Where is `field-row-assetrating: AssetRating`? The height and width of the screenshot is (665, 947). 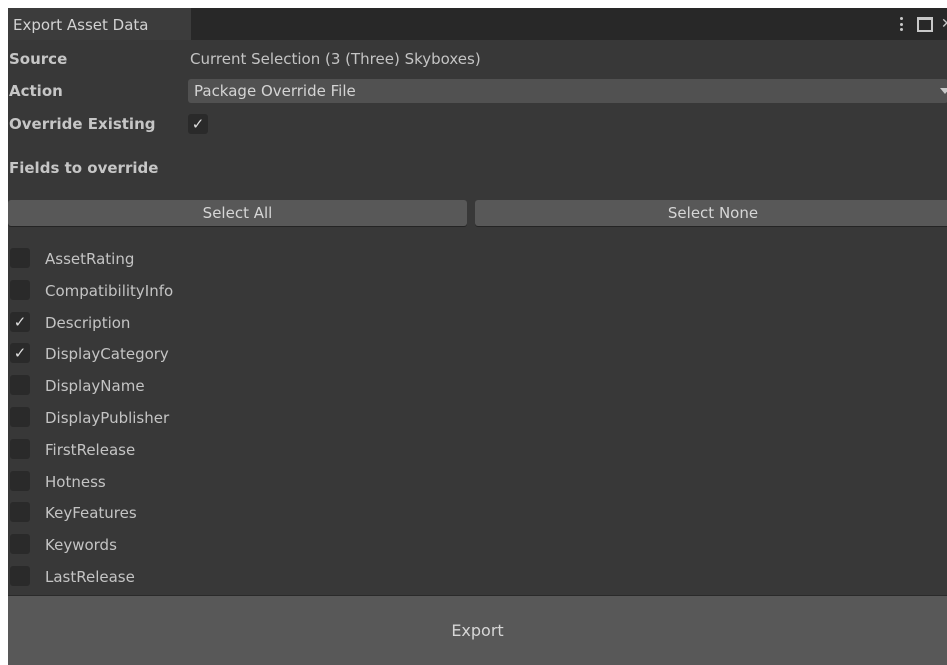
field-row-assetrating: AssetRating is located at coordinates (477, 260).